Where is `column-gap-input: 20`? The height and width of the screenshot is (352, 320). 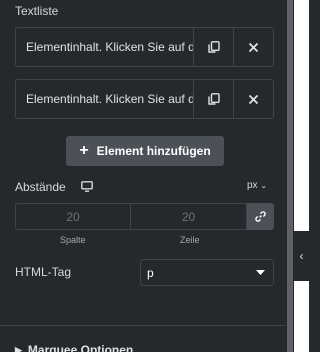
column-gap-input: 20 is located at coordinates (73, 216).